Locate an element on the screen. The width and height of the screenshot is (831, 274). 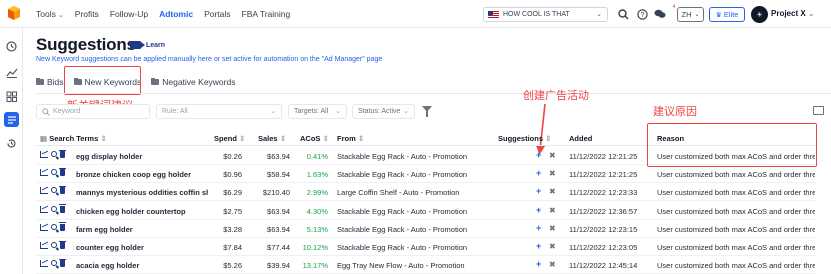
store-select: HOW COOL IS THAT ⌄ is located at coordinates (545, 14).